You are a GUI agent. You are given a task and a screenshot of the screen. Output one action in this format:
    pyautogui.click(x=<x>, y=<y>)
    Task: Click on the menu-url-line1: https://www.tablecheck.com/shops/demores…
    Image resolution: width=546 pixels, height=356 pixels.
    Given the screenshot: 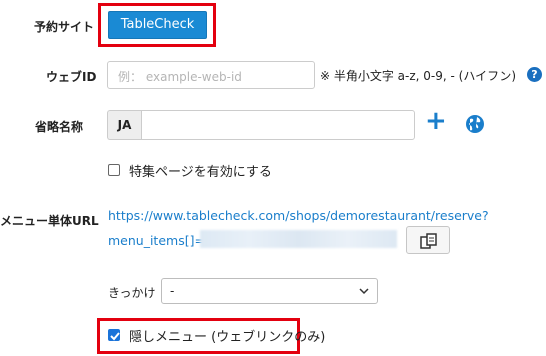 What is the action you would take?
    pyautogui.click(x=298, y=215)
    